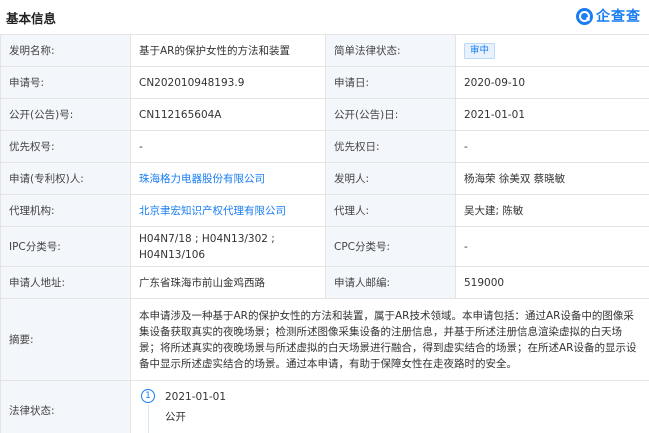 This screenshot has width=649, height=433. Describe the element at coordinates (552, 50) in the screenshot. I see `legal-status-brief-cell: 审中` at that location.